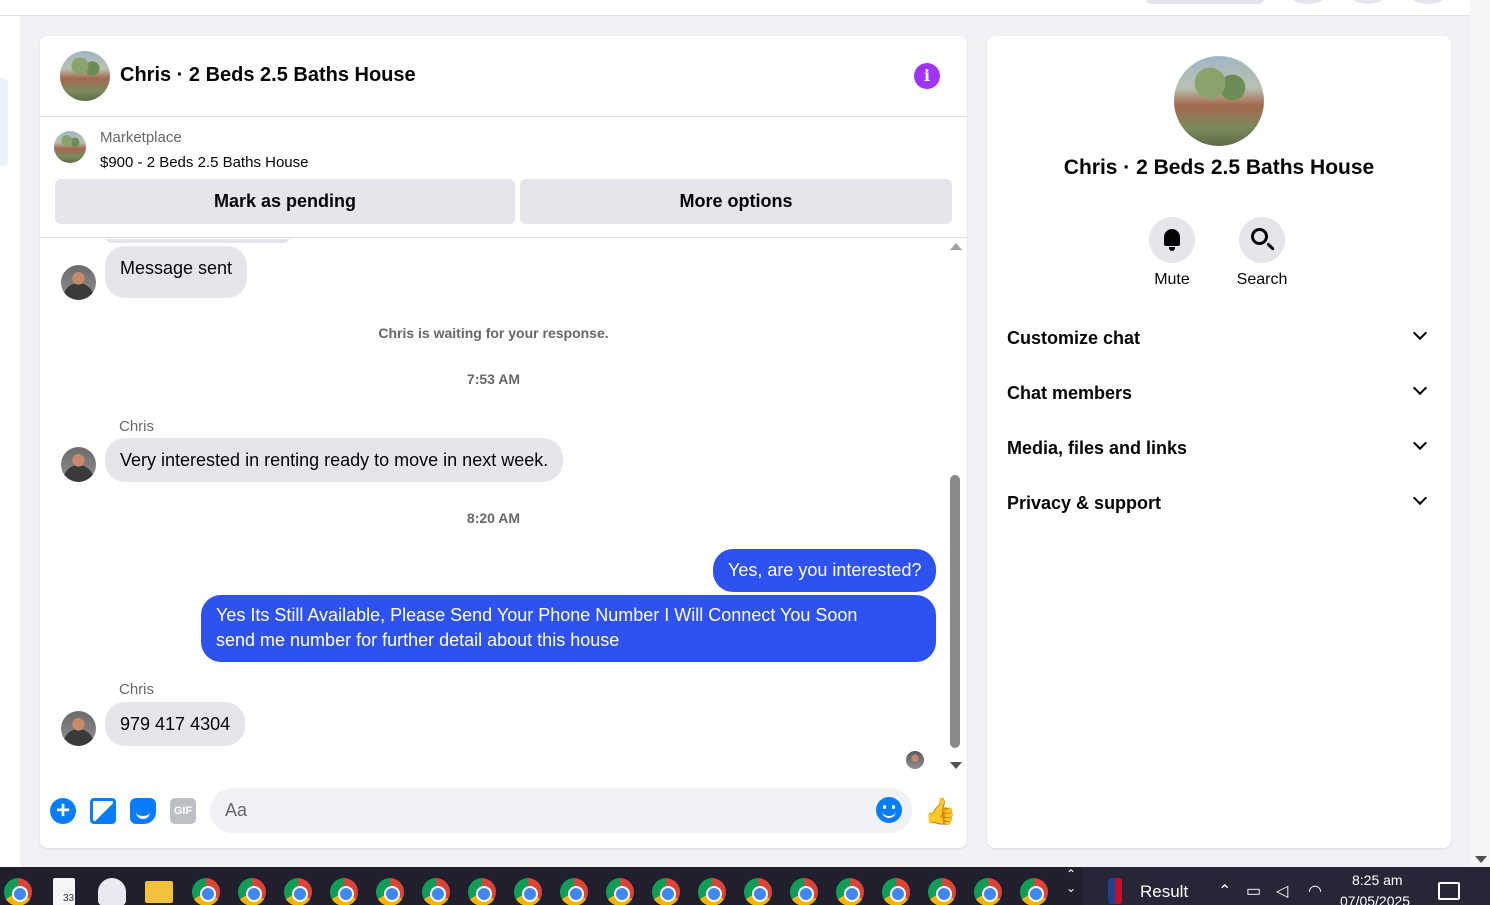  Describe the element at coordinates (503, 76) in the screenshot. I see `chat-header: Chris · 2 Beds 2.5 Baths House i` at that location.